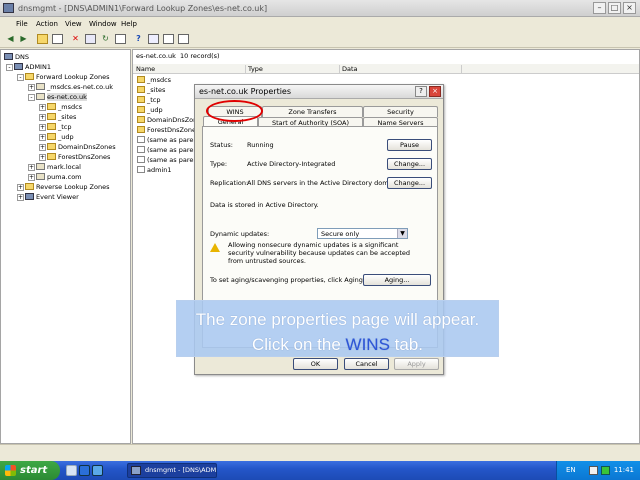 The width and height of the screenshot is (640, 480). Describe the element at coordinates (47, 24) in the screenshot. I see `menu-action: Action` at that location.